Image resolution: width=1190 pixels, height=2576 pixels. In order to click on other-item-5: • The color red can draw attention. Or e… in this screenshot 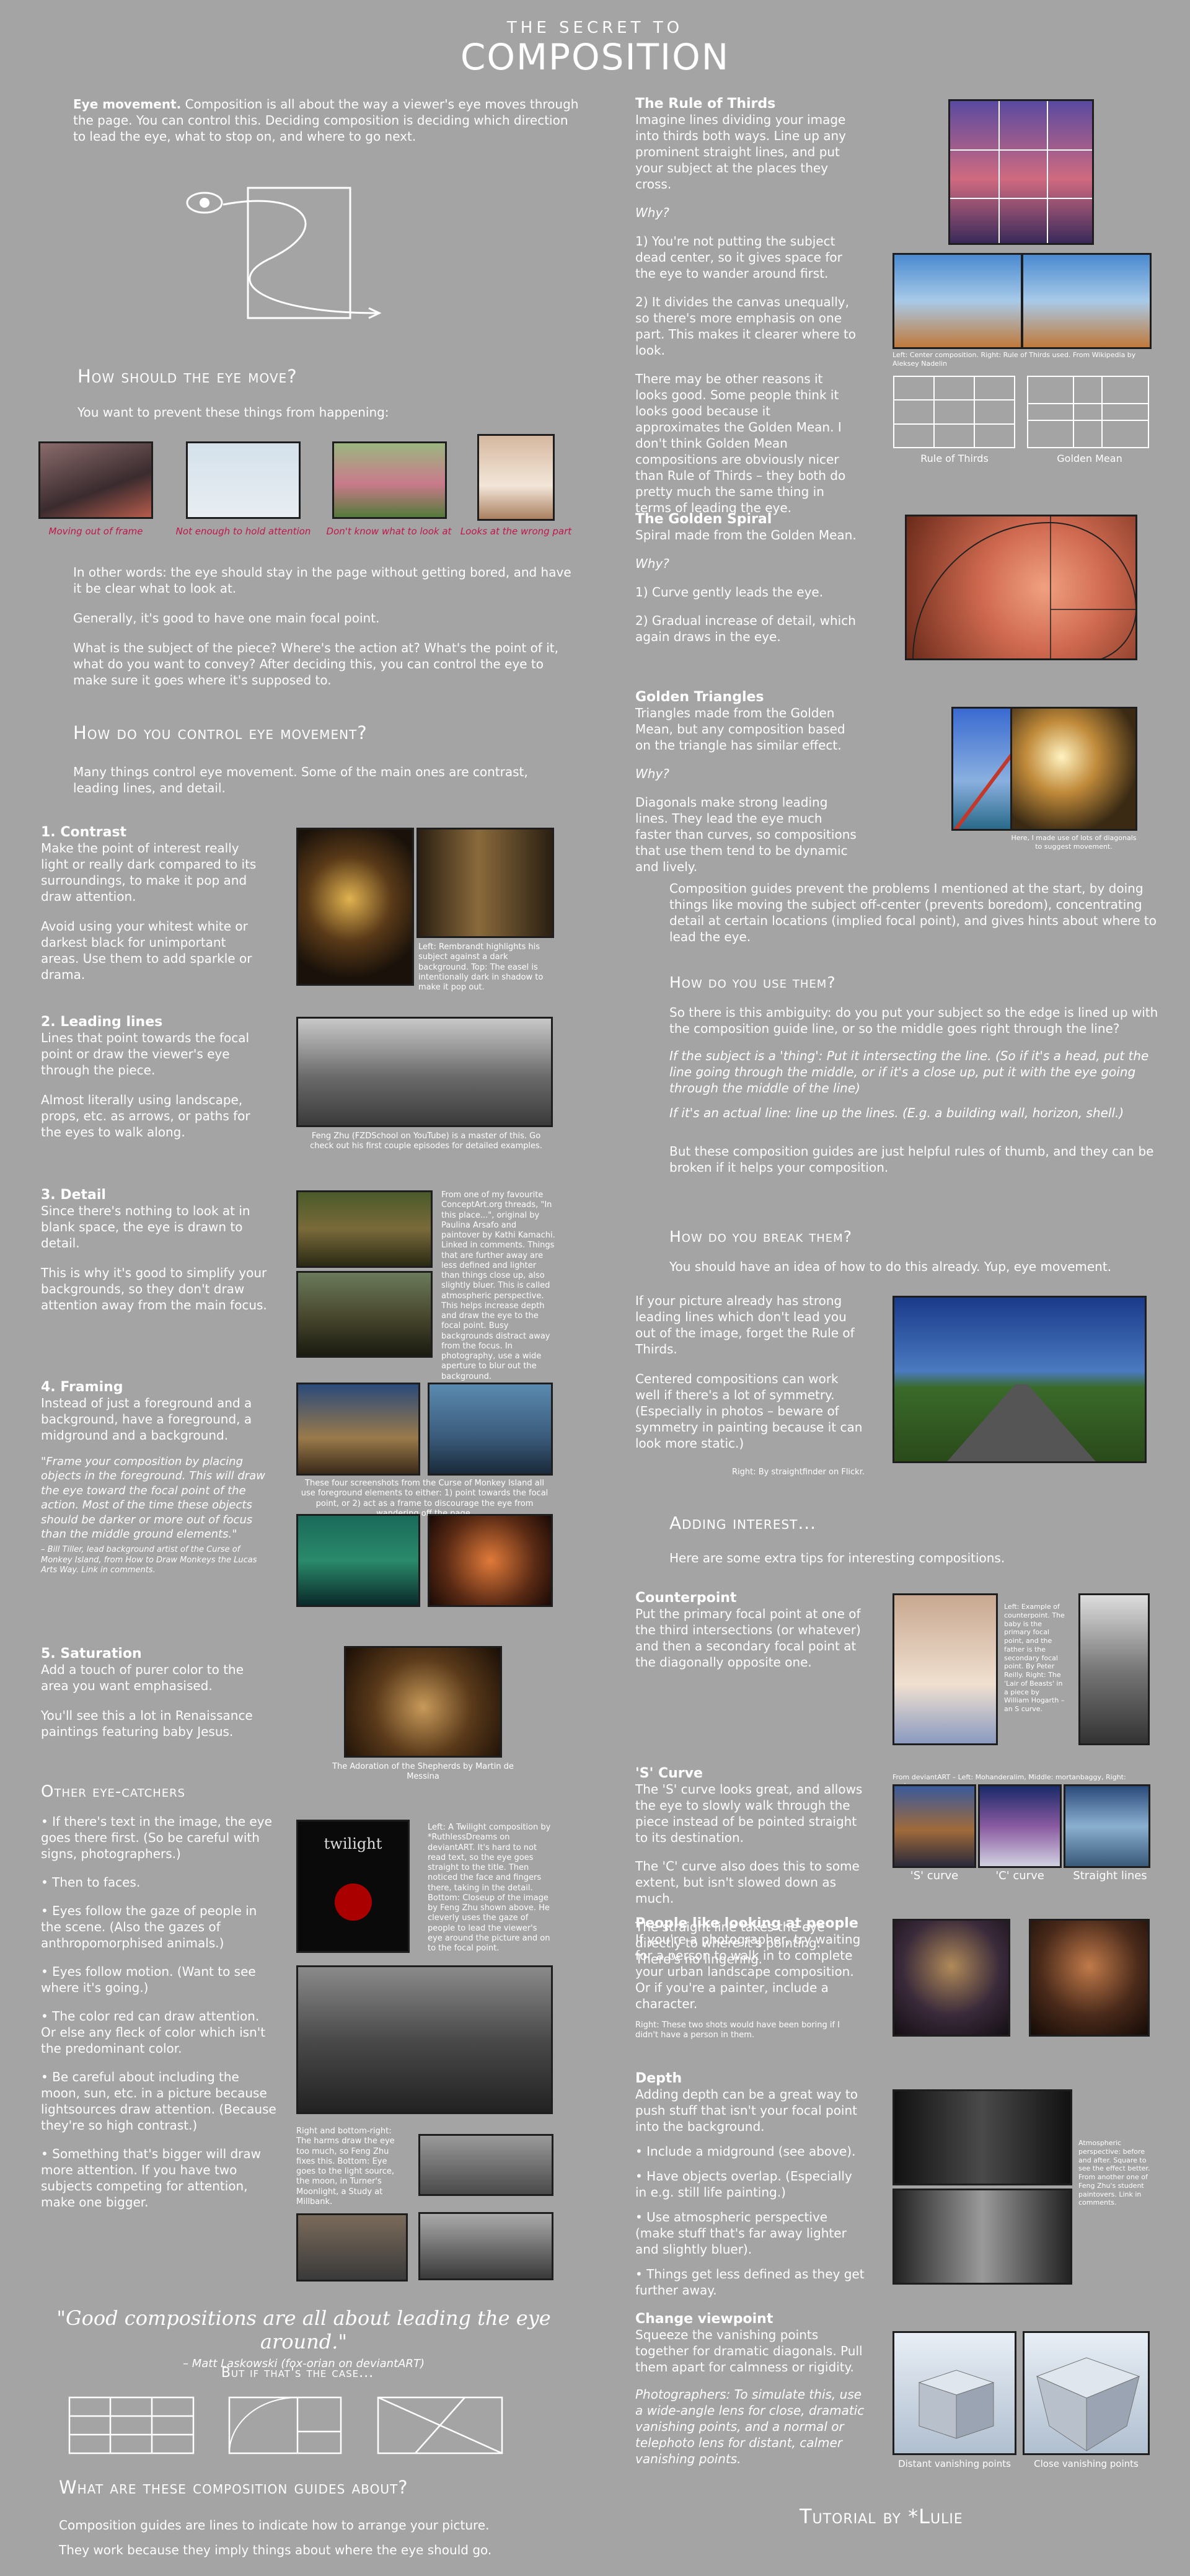, I will do `click(153, 2033)`.